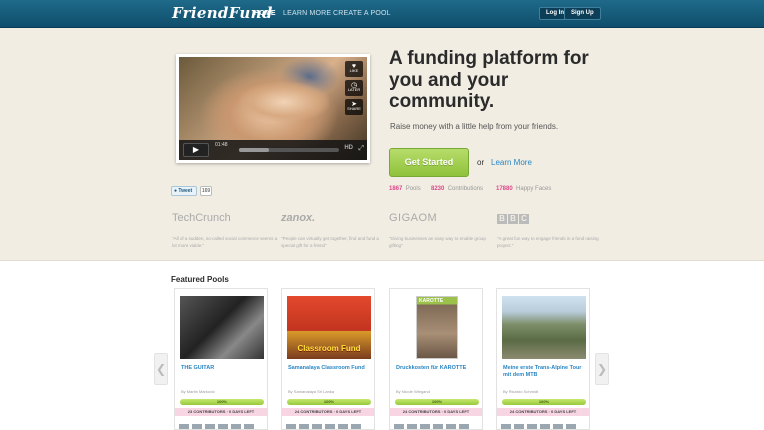 This screenshot has width=764, height=430. What do you see at coordinates (511, 162) in the screenshot?
I see `learn-more-link: Learn More` at bounding box center [511, 162].